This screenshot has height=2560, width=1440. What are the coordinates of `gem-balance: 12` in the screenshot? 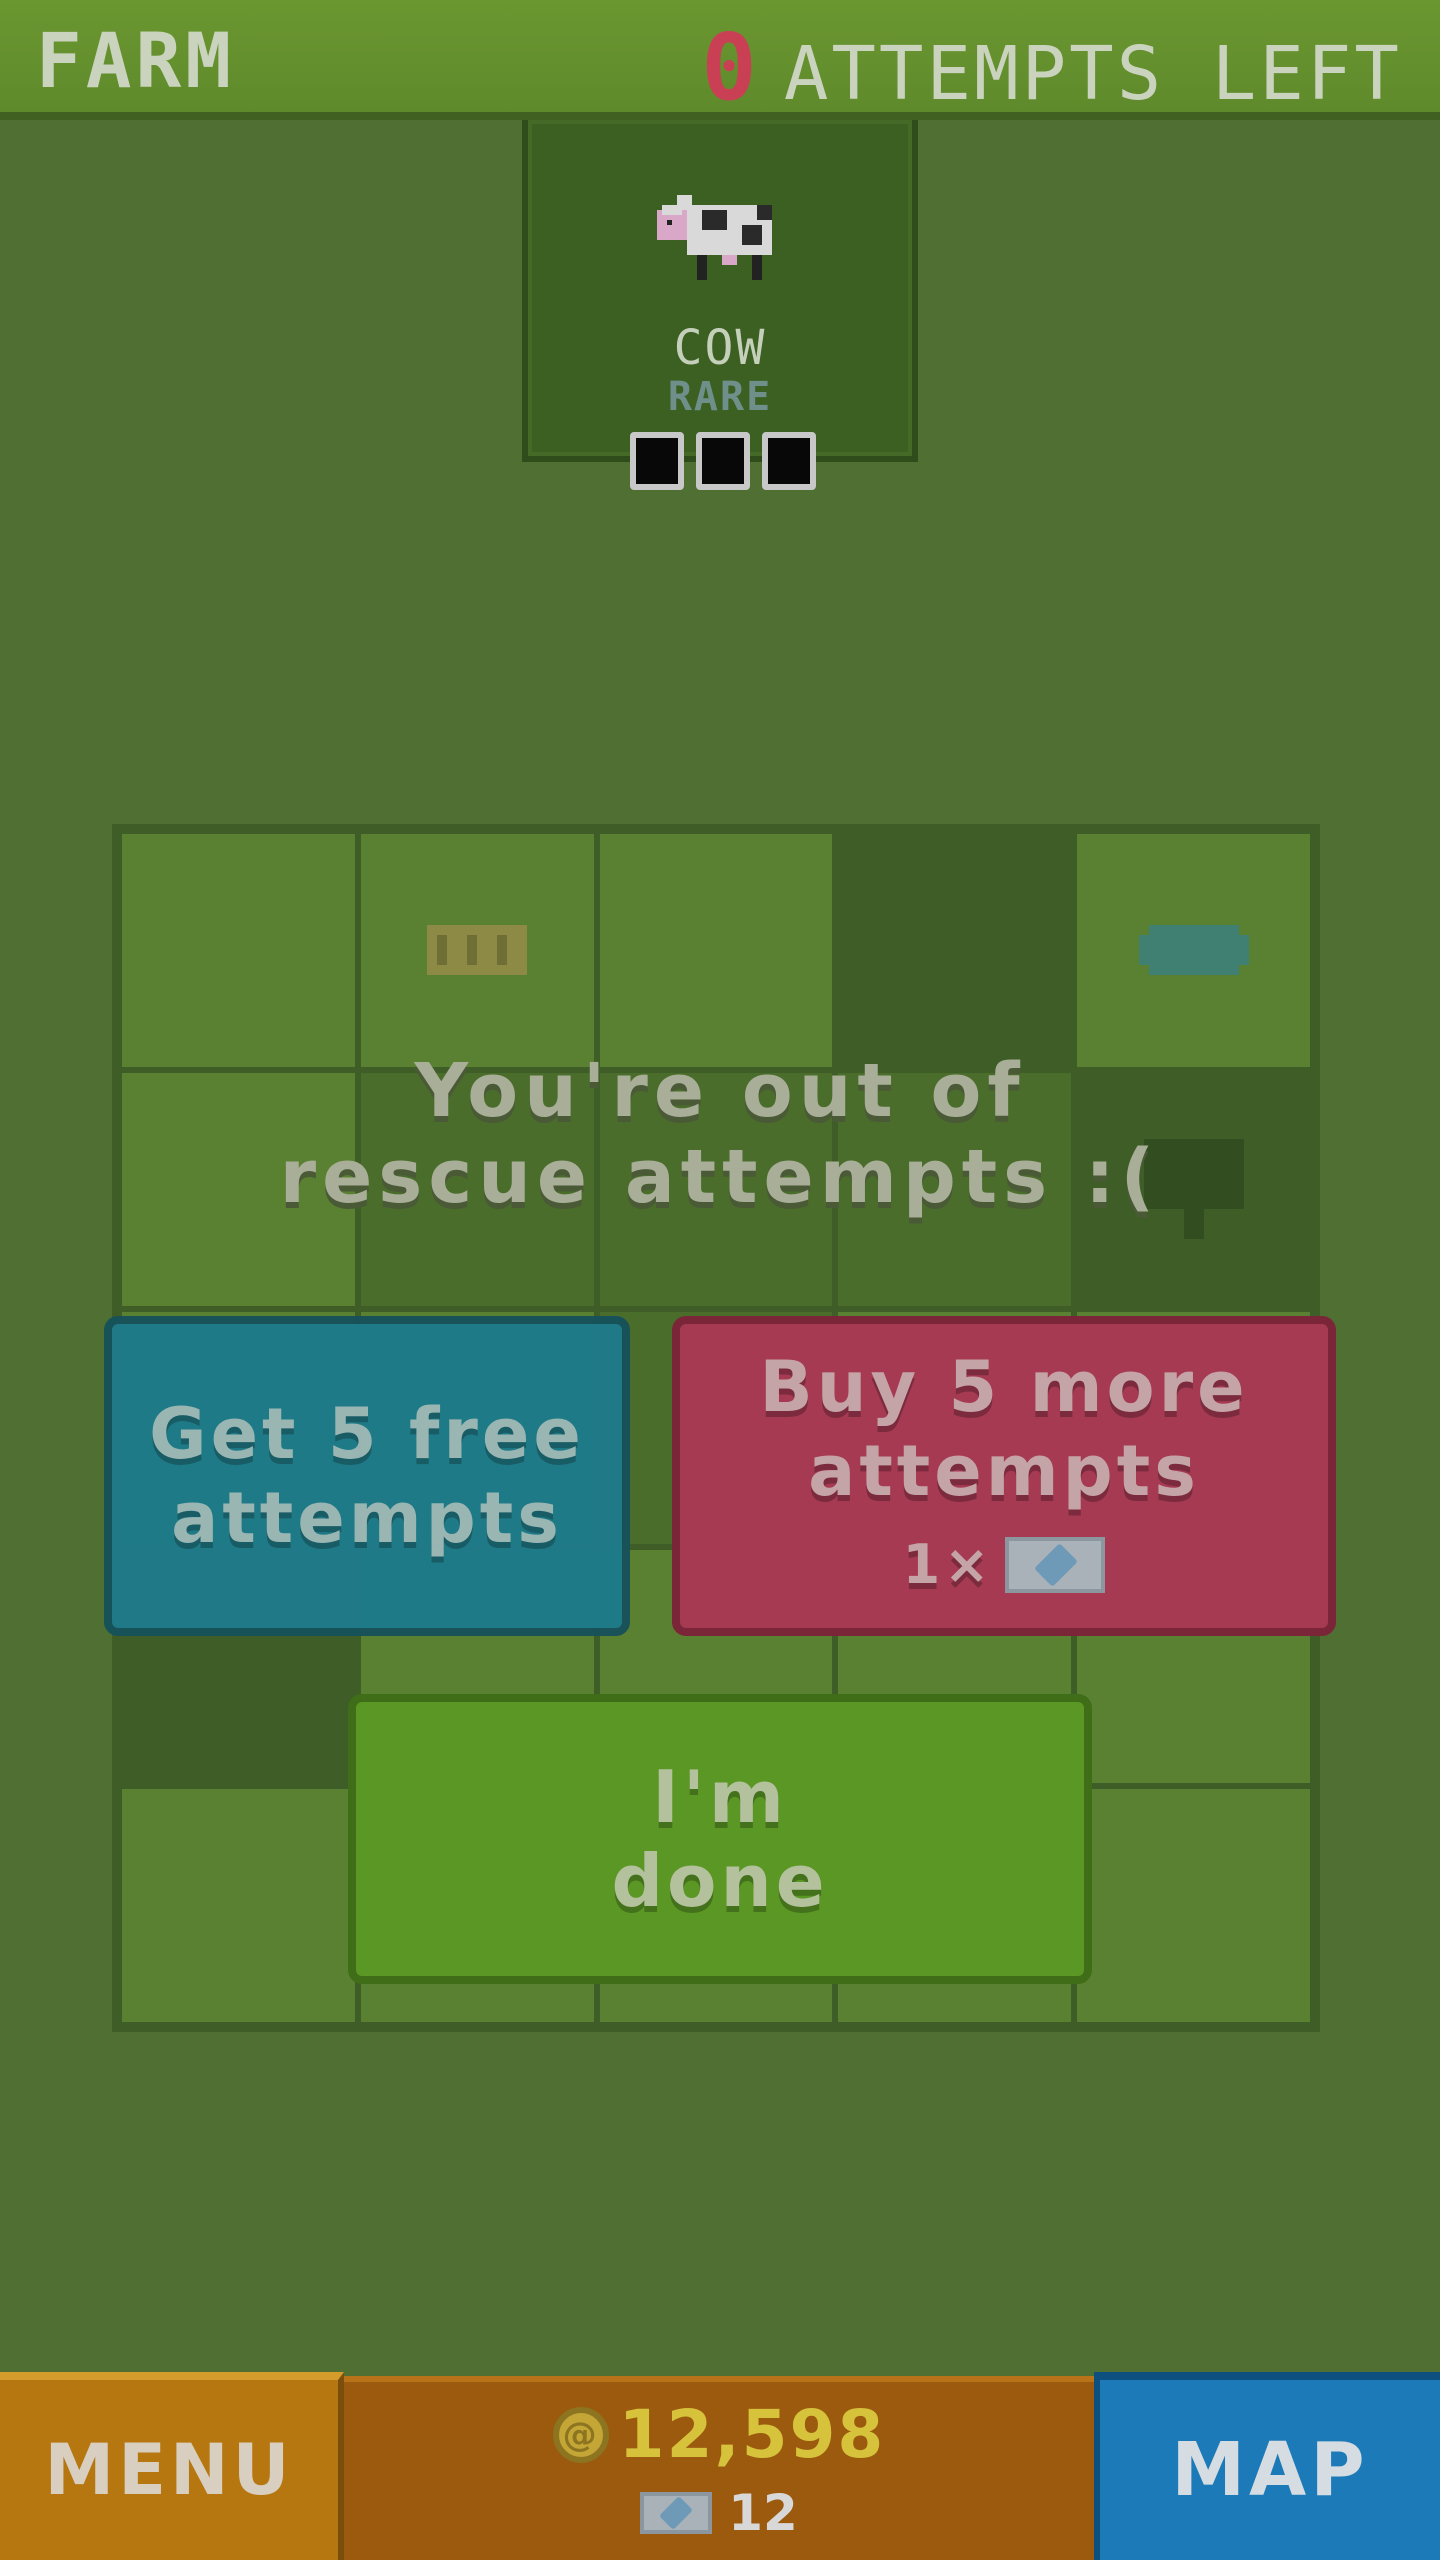 It's located at (719, 2513).